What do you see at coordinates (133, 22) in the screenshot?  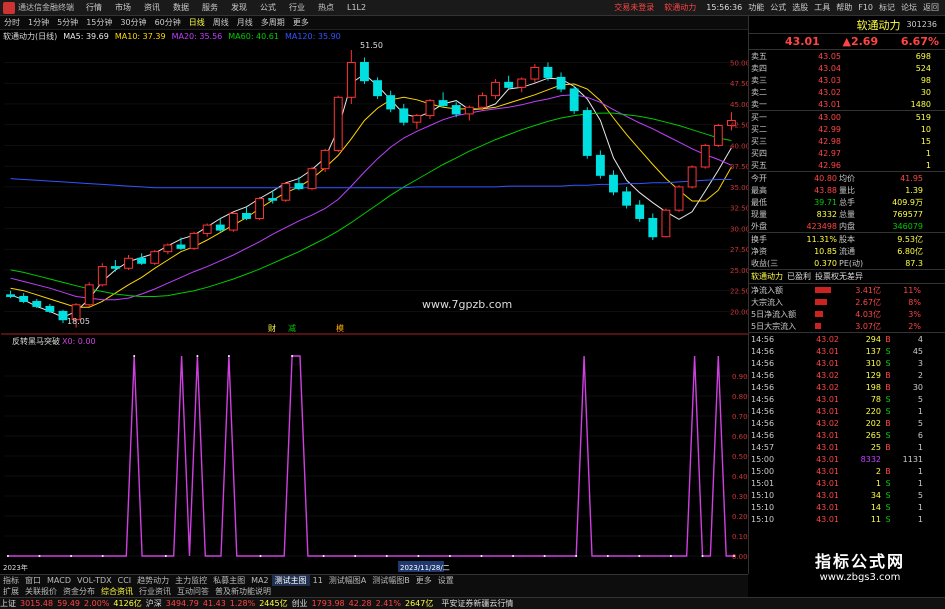 I see `tf-30min: 30分钟` at bounding box center [133, 22].